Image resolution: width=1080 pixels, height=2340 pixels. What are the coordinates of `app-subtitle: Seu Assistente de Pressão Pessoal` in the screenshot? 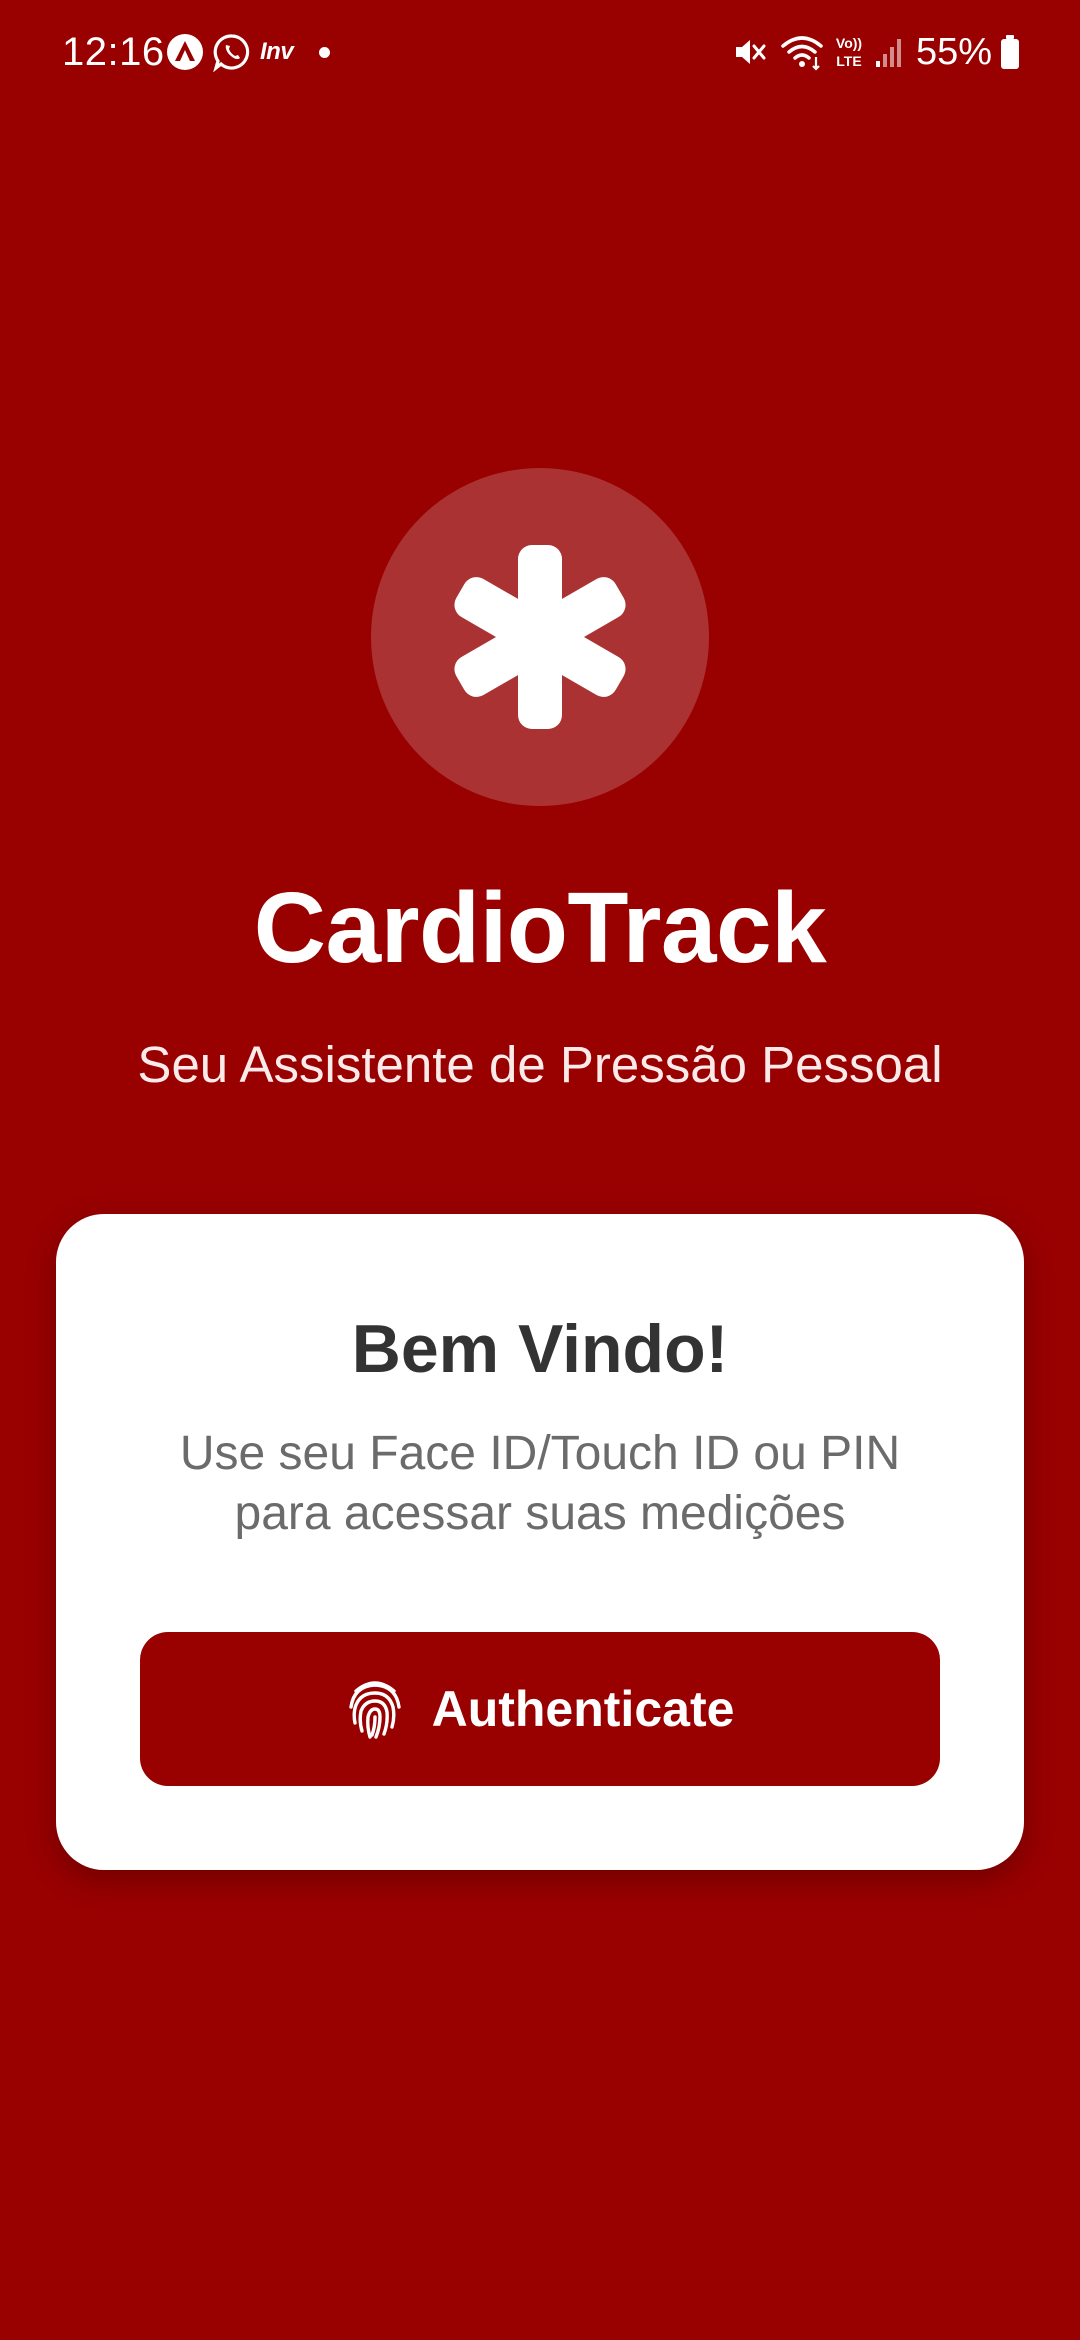 It's located at (540, 1064).